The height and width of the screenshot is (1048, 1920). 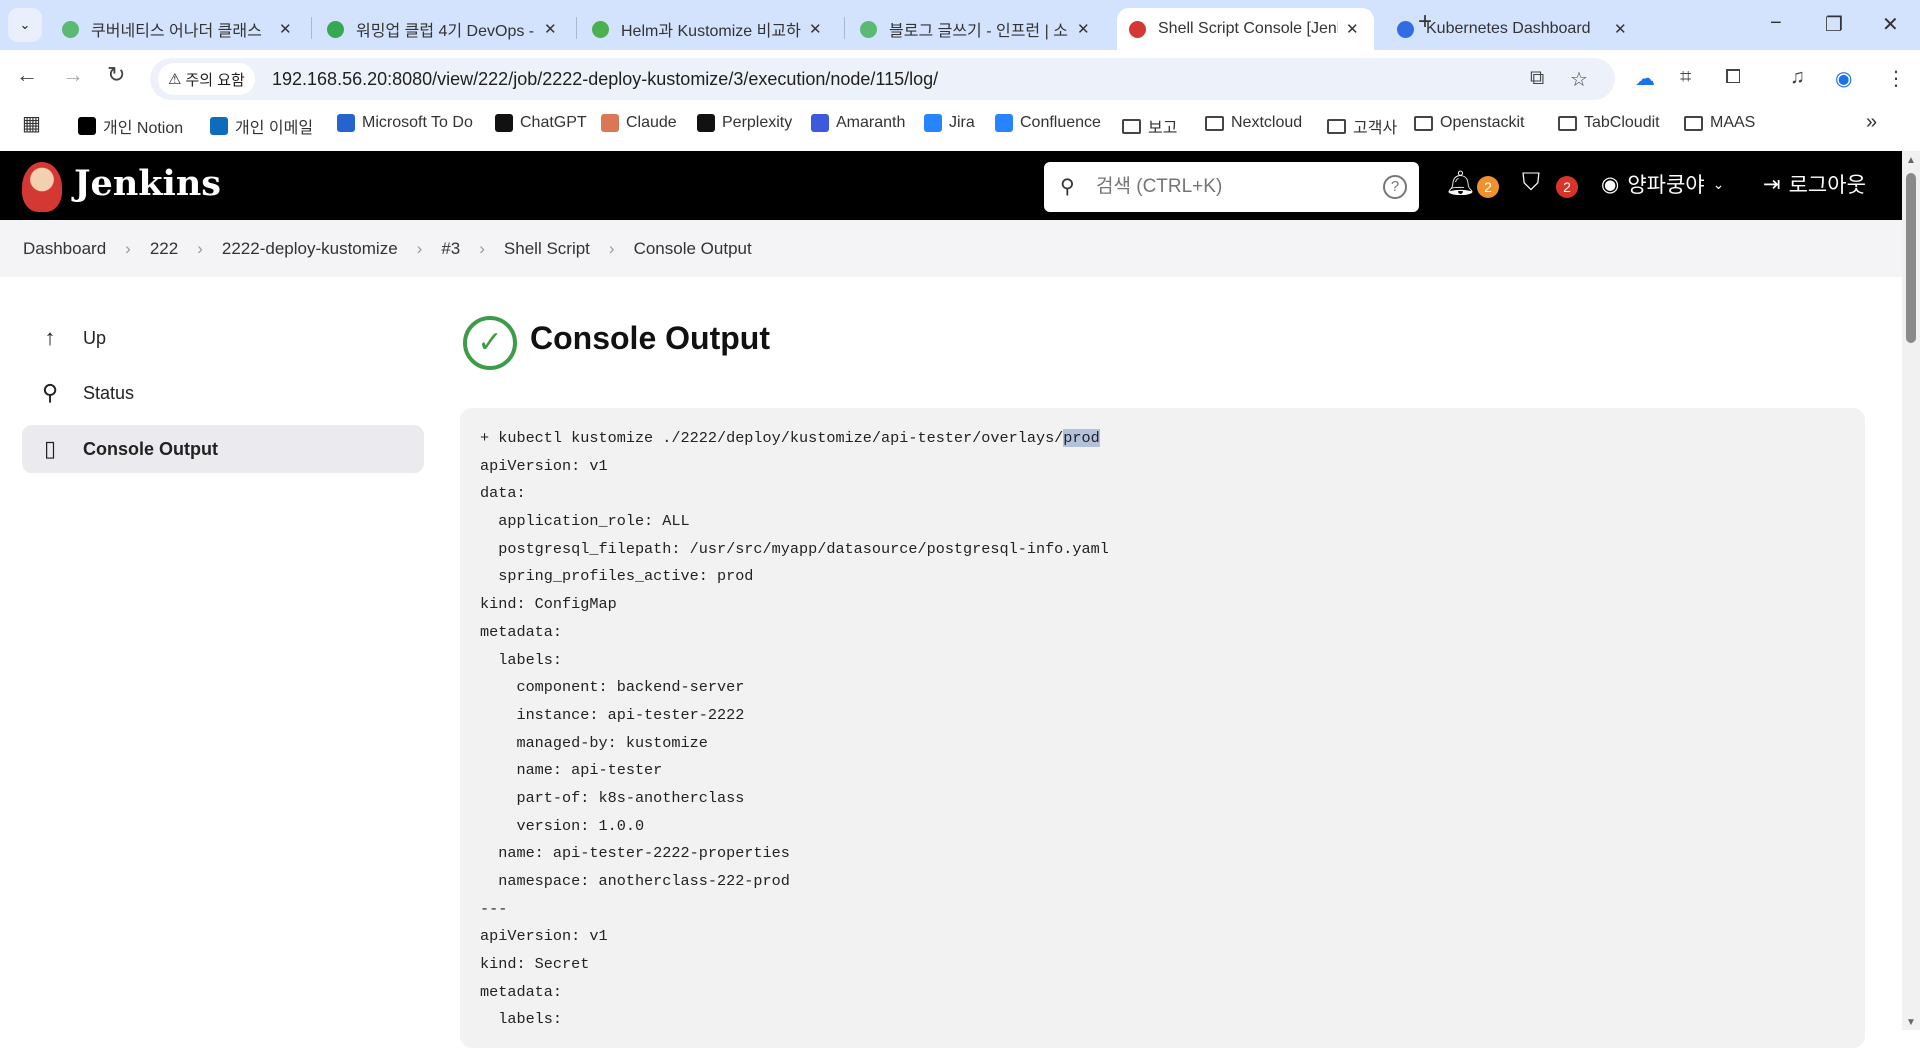 What do you see at coordinates (544, 465) in the screenshot?
I see `console-line: apiVersion: v1` at bounding box center [544, 465].